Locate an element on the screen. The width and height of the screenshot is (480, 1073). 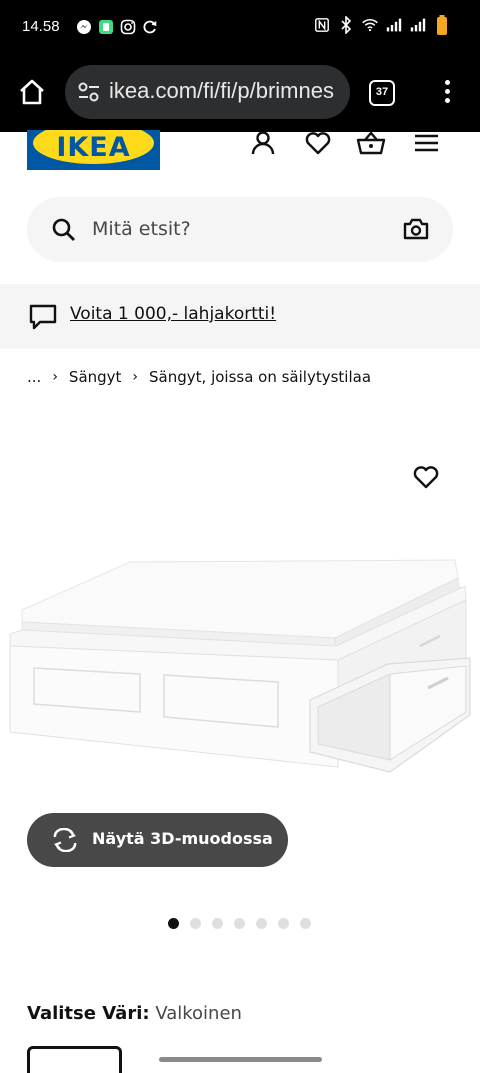
search-placeholder: Mitä etsit? is located at coordinates (141, 229).